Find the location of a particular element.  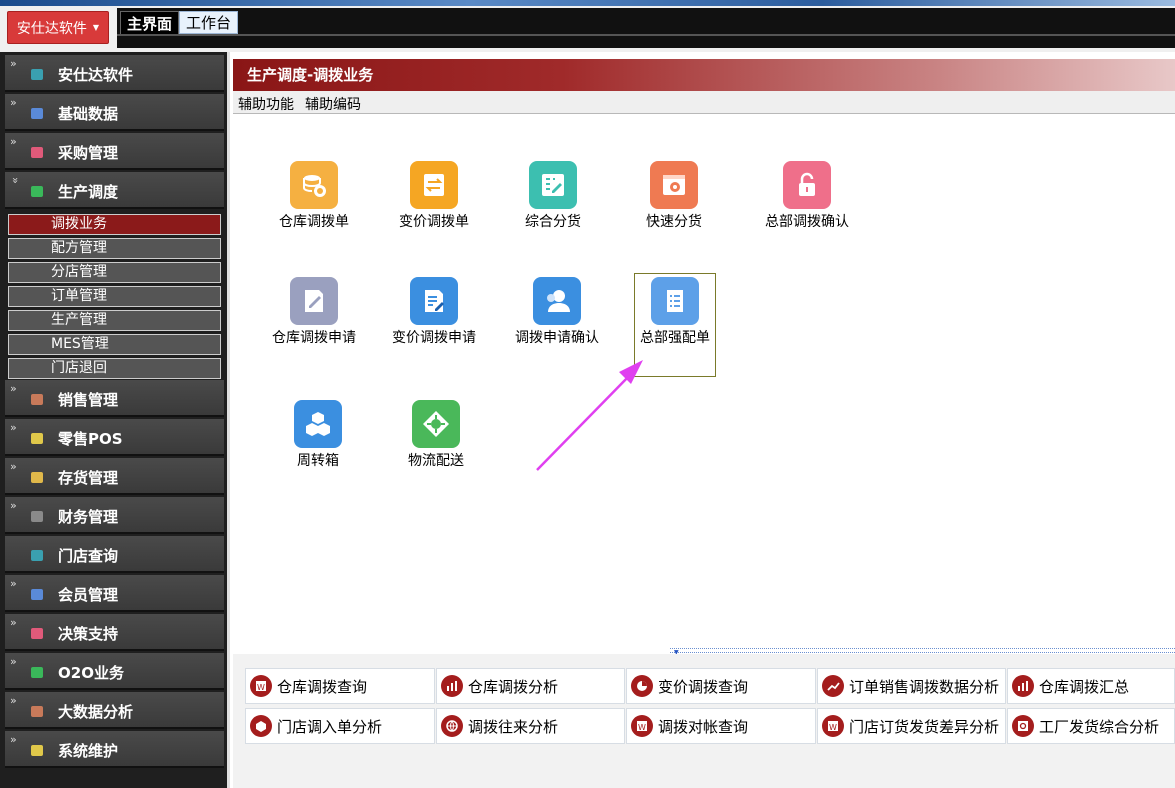

quick-link-label: 仓库调拨汇总 is located at coordinates (1084, 686).